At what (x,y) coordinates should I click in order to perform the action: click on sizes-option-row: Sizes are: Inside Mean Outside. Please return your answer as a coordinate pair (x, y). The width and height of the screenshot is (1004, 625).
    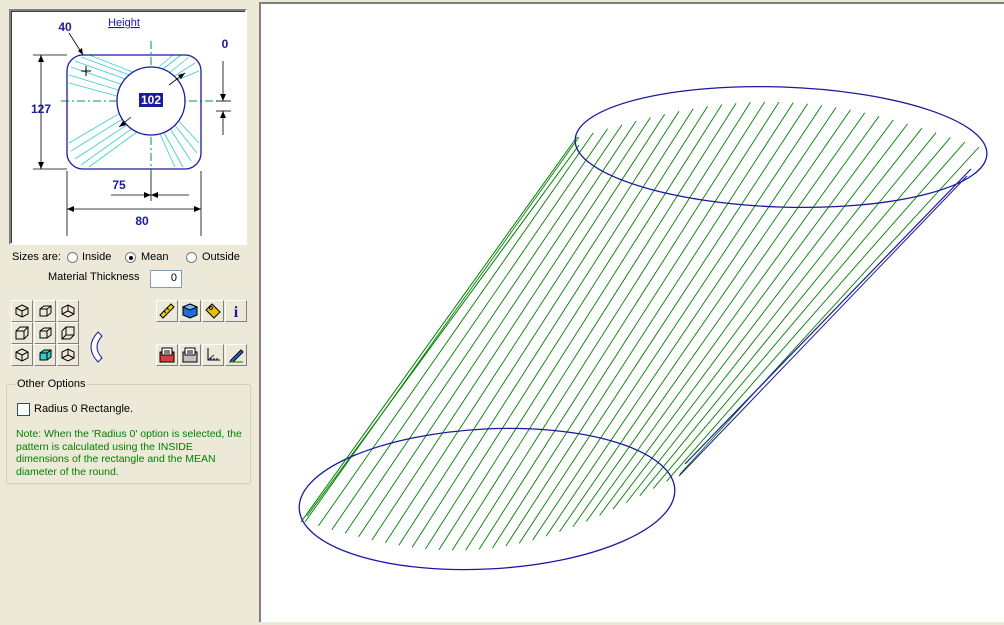
    Looking at the image, I should click on (132, 258).